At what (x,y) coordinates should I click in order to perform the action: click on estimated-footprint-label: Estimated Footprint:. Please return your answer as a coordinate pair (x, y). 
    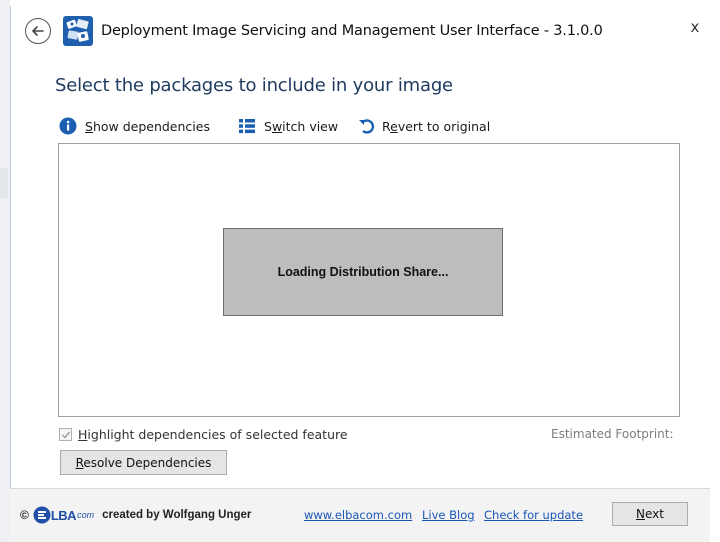
    Looking at the image, I should click on (612, 434).